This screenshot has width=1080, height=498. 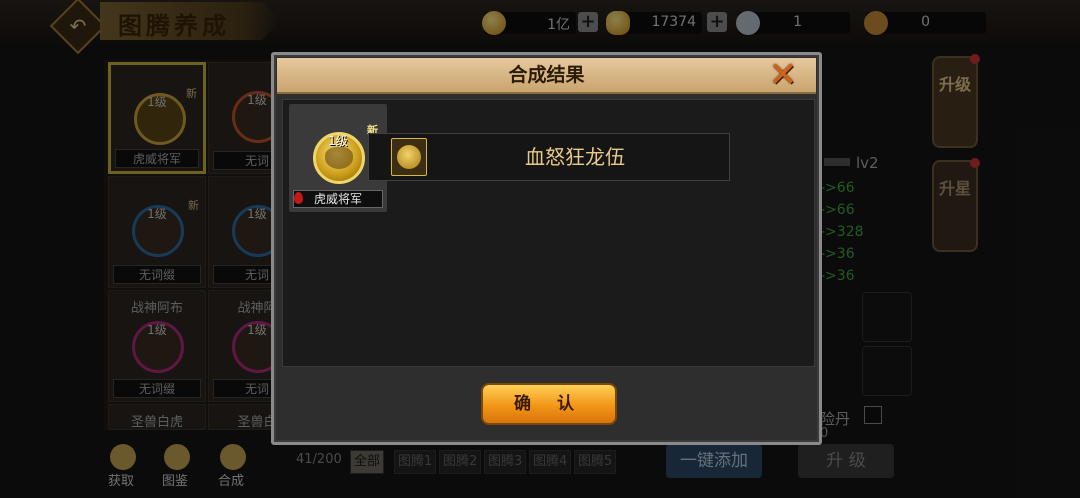 I want to click on dialog-title: 合成结果, so click(x=546, y=75).